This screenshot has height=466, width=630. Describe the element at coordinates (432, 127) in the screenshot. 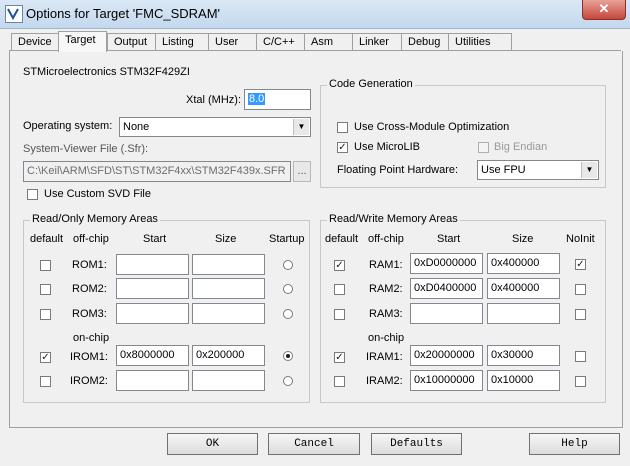

I see `cross-module-label: Use Cross-Module Optimization` at that location.